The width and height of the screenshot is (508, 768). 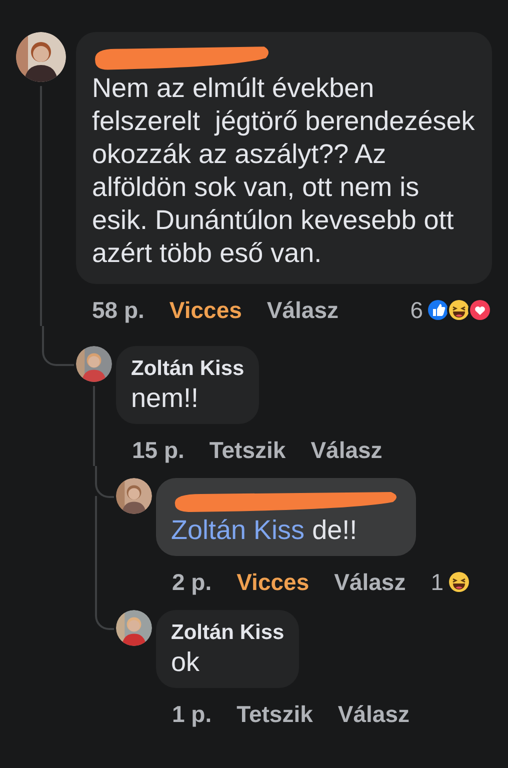 I want to click on comment-text: Zoltán Kiss de!!, so click(x=264, y=530).